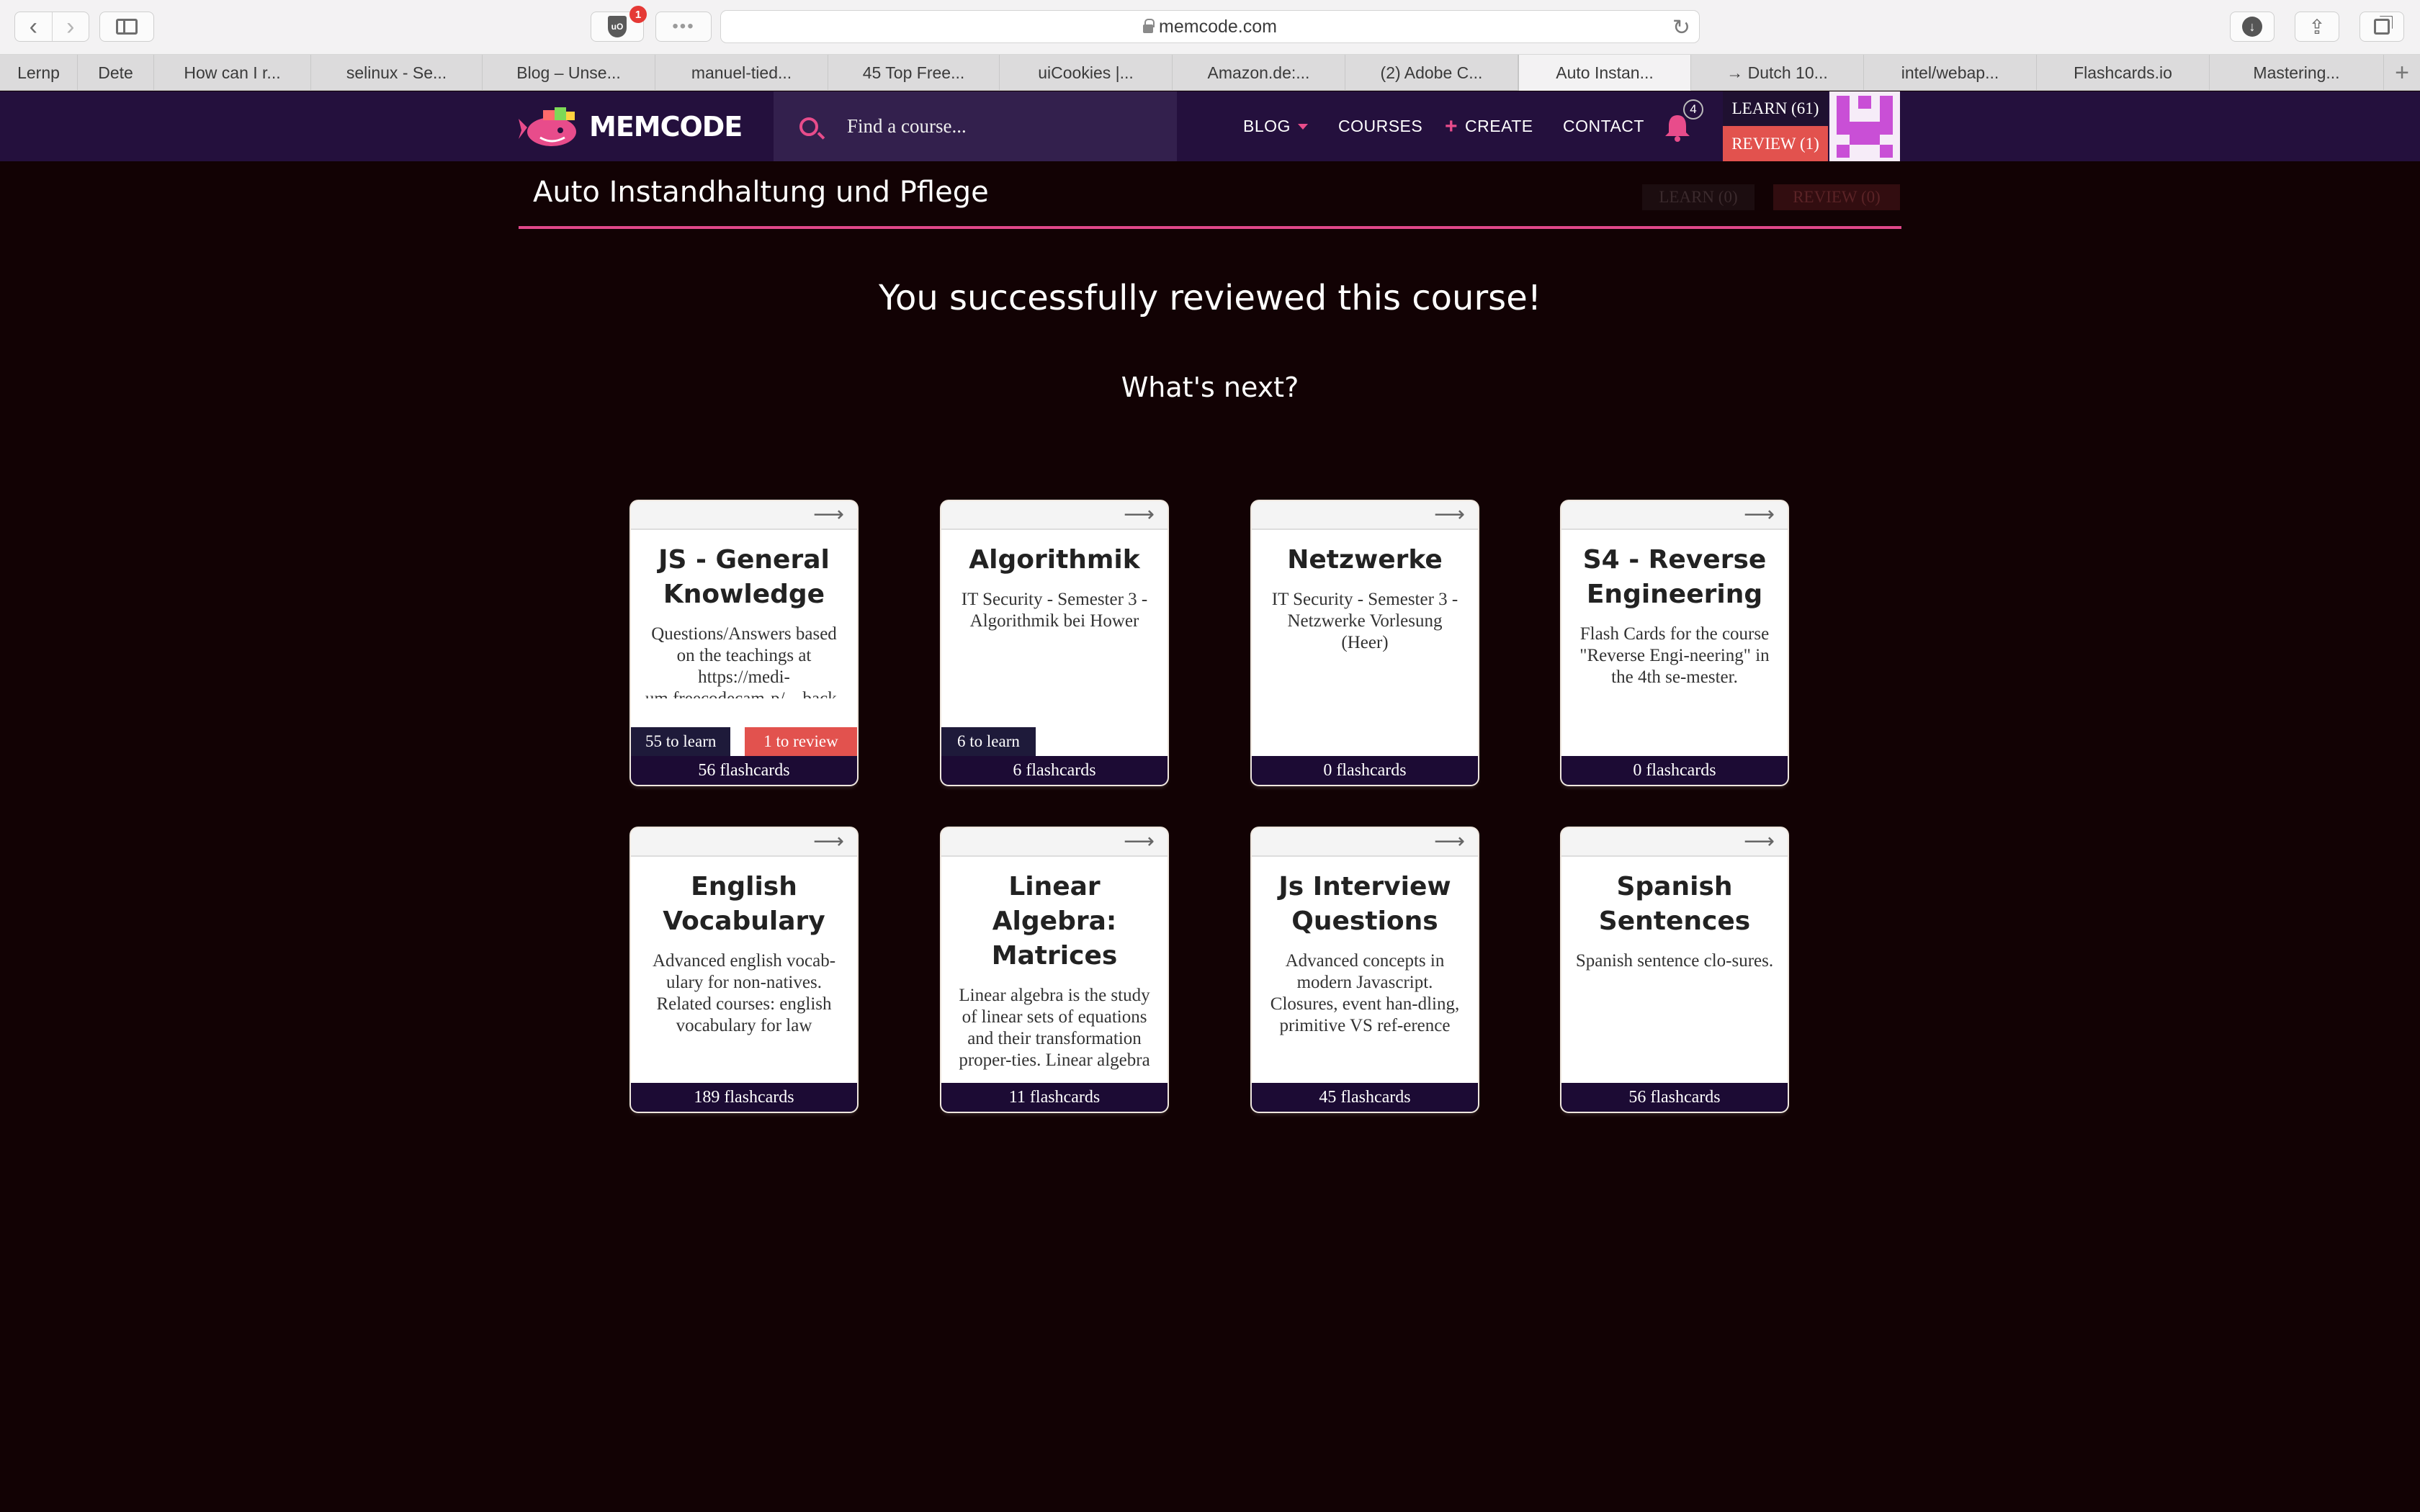  Describe the element at coordinates (744, 904) in the screenshot. I see `card-title: English Vocabulary` at that location.